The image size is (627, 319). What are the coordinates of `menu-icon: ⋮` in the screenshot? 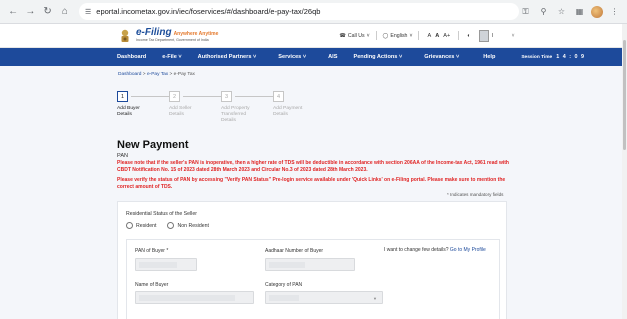 It's located at (614, 11).